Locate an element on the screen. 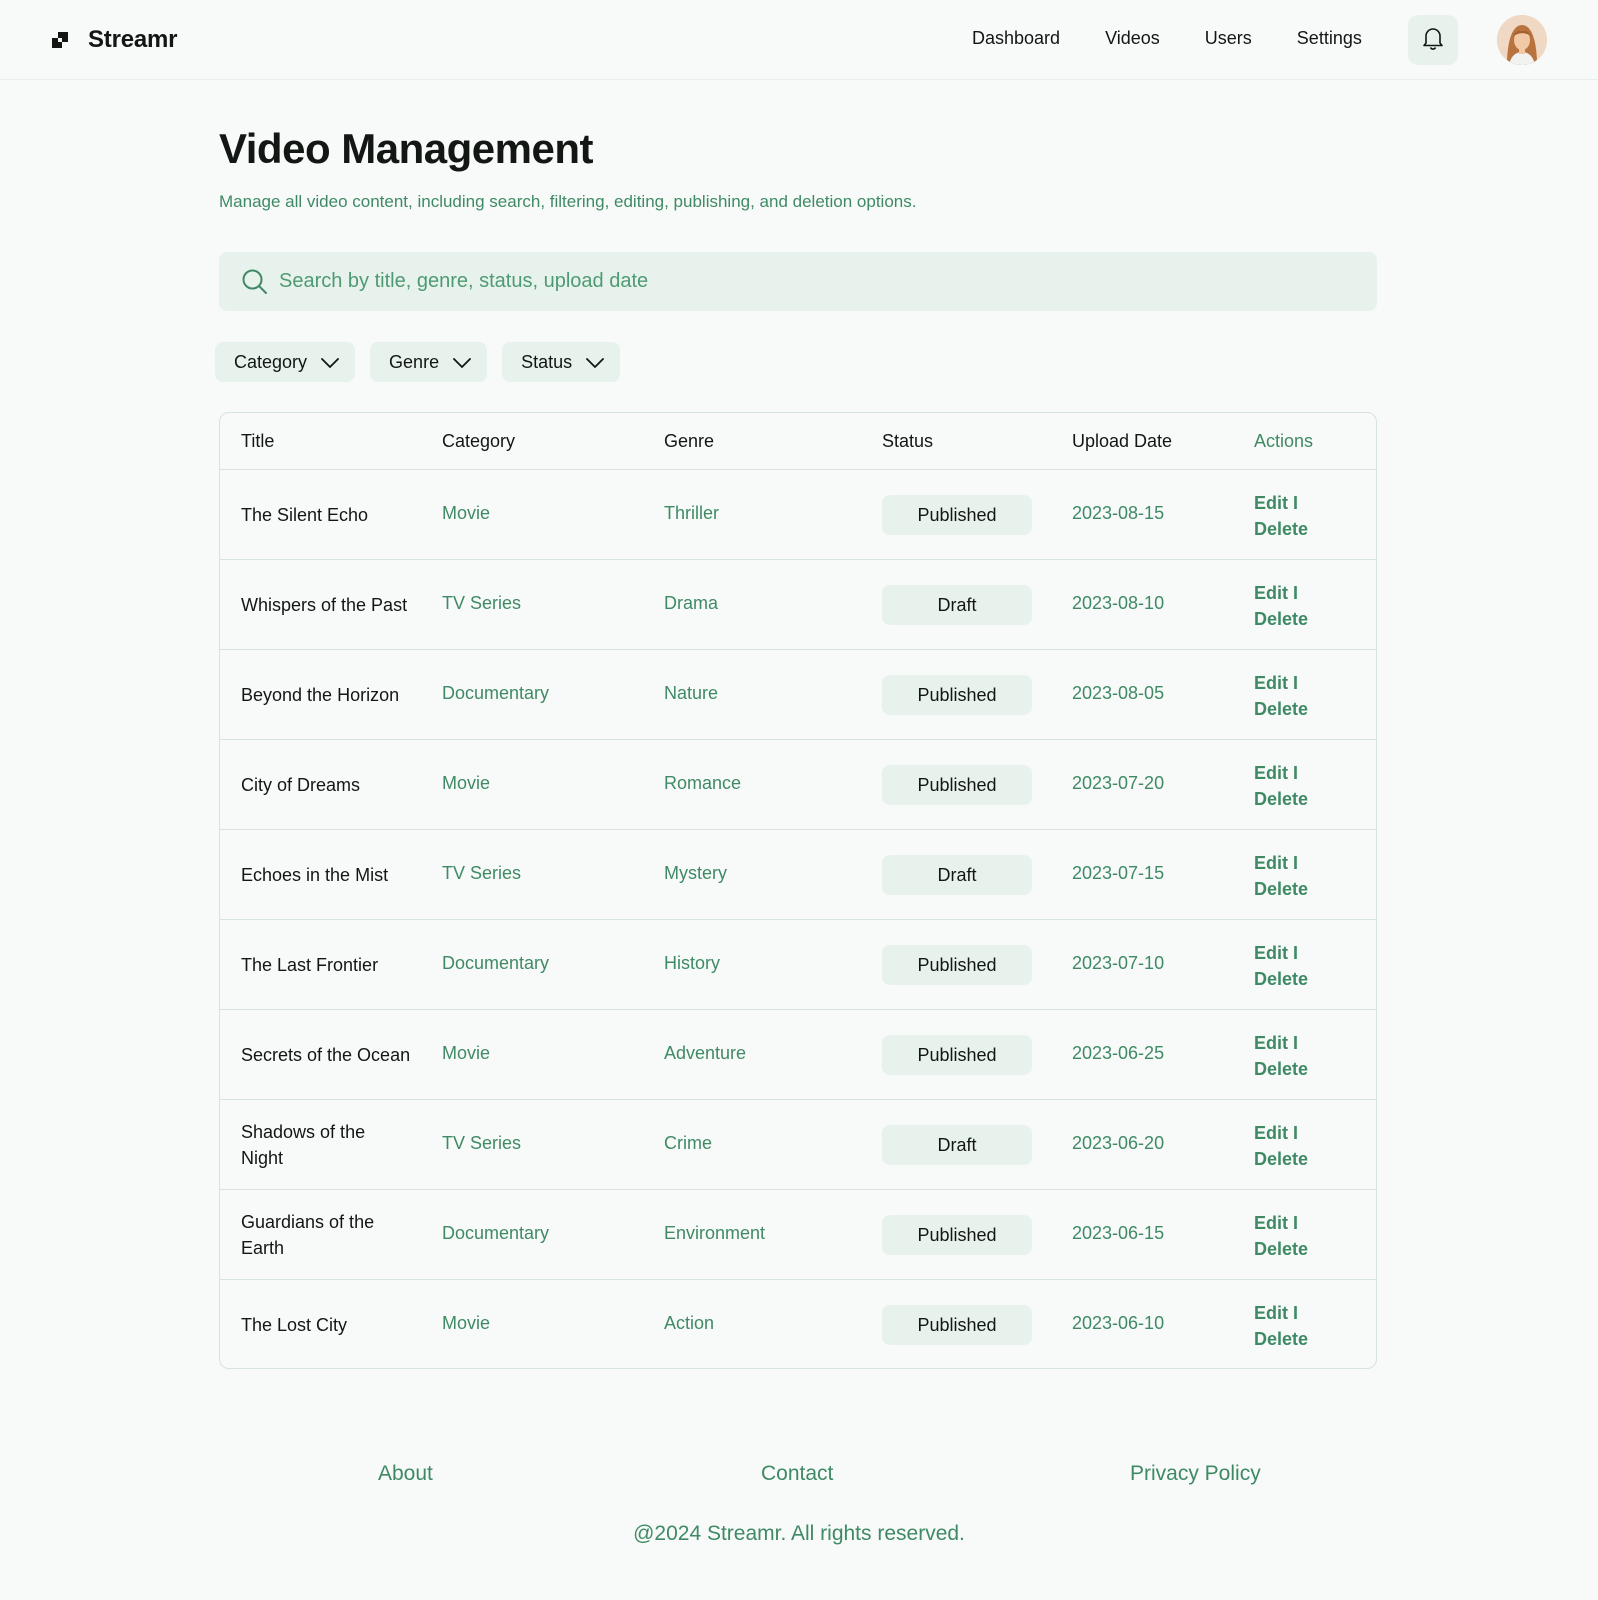 This screenshot has width=1598, height=1600. column-header-actions: Actions is located at coordinates (1284, 441).